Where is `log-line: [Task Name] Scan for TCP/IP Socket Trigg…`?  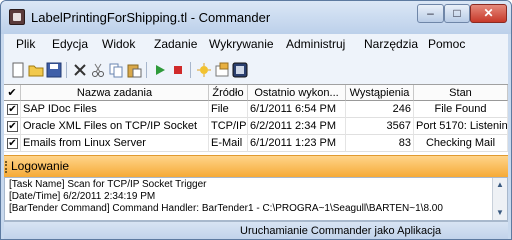 log-line: [Task Name] Scan for TCP/IP Socket Trigg… is located at coordinates (108, 184).